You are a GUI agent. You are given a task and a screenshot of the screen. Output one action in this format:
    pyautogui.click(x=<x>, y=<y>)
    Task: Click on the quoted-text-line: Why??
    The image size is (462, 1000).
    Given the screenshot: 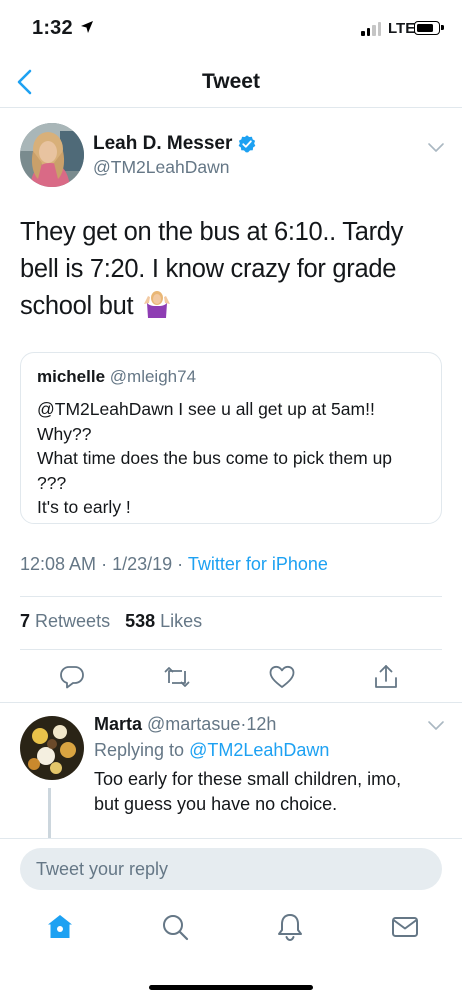 What is the action you would take?
    pyautogui.click(x=64, y=433)
    